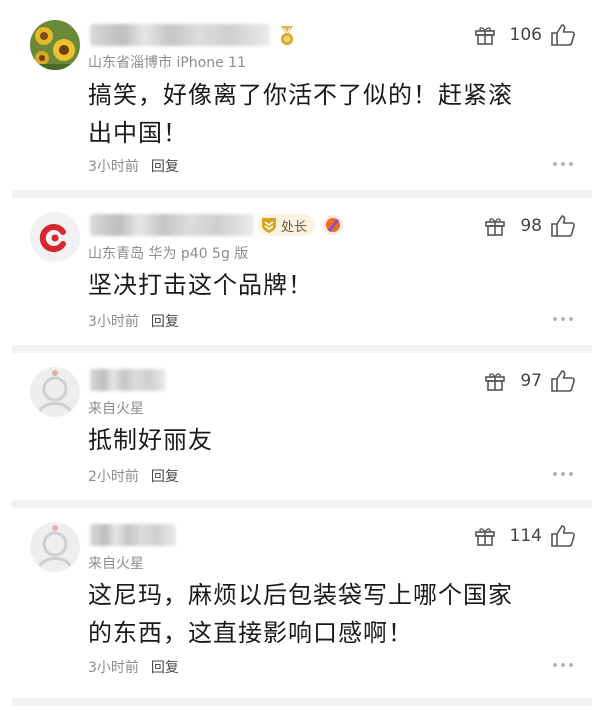  I want to click on comment-text: 坚决打击这个品牌！, so click(323, 285).